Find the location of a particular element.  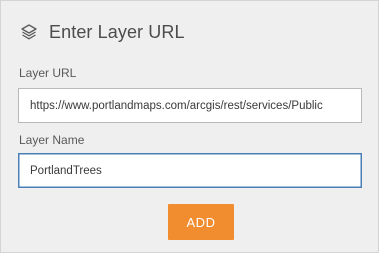

panel-header: Enter Layer URL is located at coordinates (102, 32).